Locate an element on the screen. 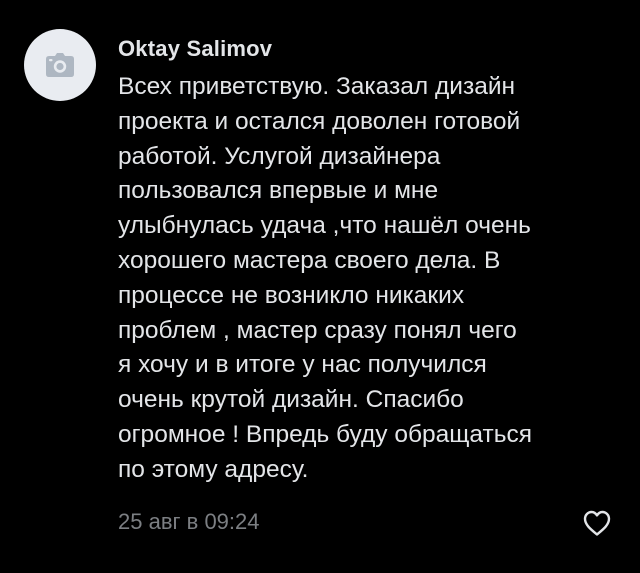 Image resolution: width=640 pixels, height=573 pixels. comment-text-line: работой. Услугой дизайнера is located at coordinates (279, 156).